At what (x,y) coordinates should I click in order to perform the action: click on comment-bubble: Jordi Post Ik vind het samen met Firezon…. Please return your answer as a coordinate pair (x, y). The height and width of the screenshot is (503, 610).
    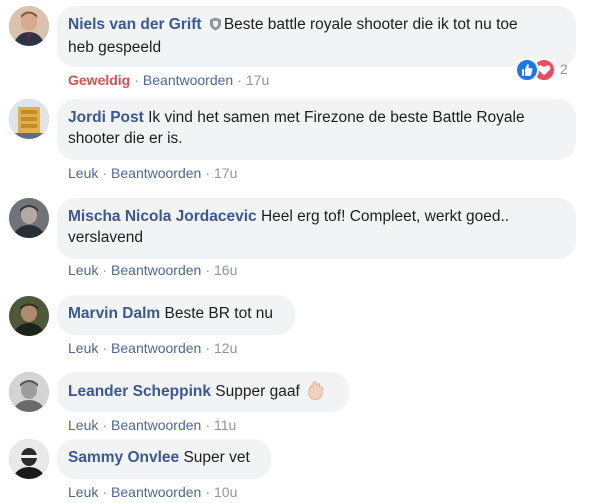
    Looking at the image, I should click on (316, 129).